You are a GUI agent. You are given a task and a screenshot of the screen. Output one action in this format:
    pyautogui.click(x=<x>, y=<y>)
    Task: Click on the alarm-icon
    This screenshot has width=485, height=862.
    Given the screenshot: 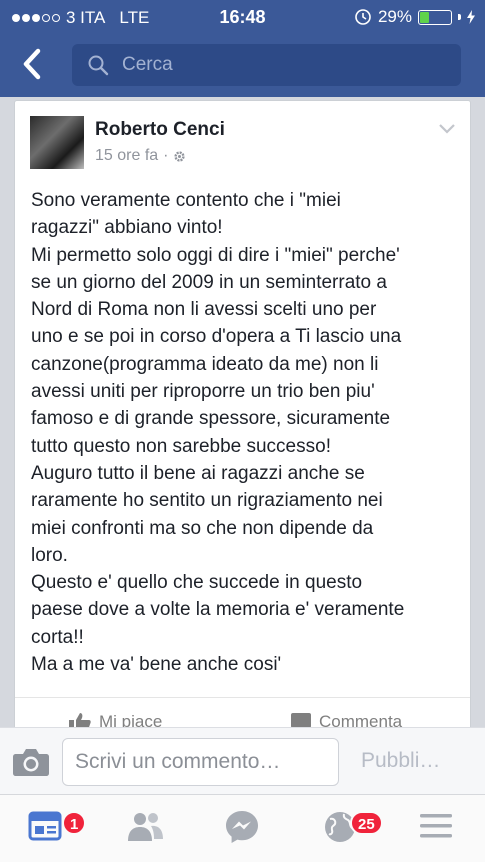 What is the action you would take?
    pyautogui.click(x=363, y=17)
    